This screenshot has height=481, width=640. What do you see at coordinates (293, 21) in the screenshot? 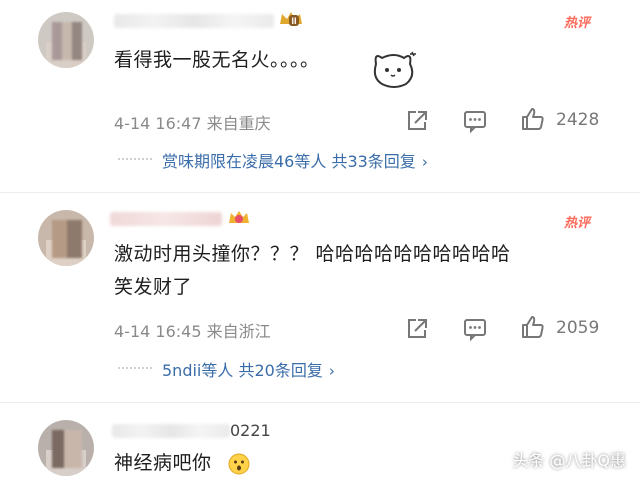
I see `svg-text: II` at bounding box center [293, 21].